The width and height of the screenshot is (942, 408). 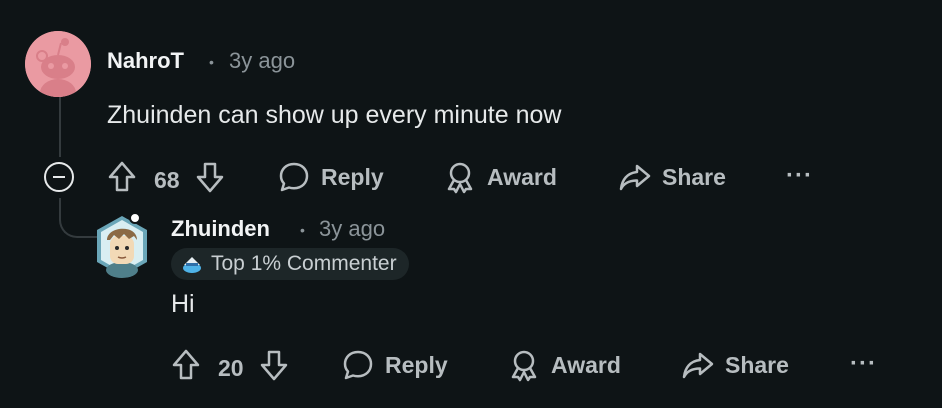 What do you see at coordinates (78, 218) in the screenshot?
I see `thread-connector` at bounding box center [78, 218].